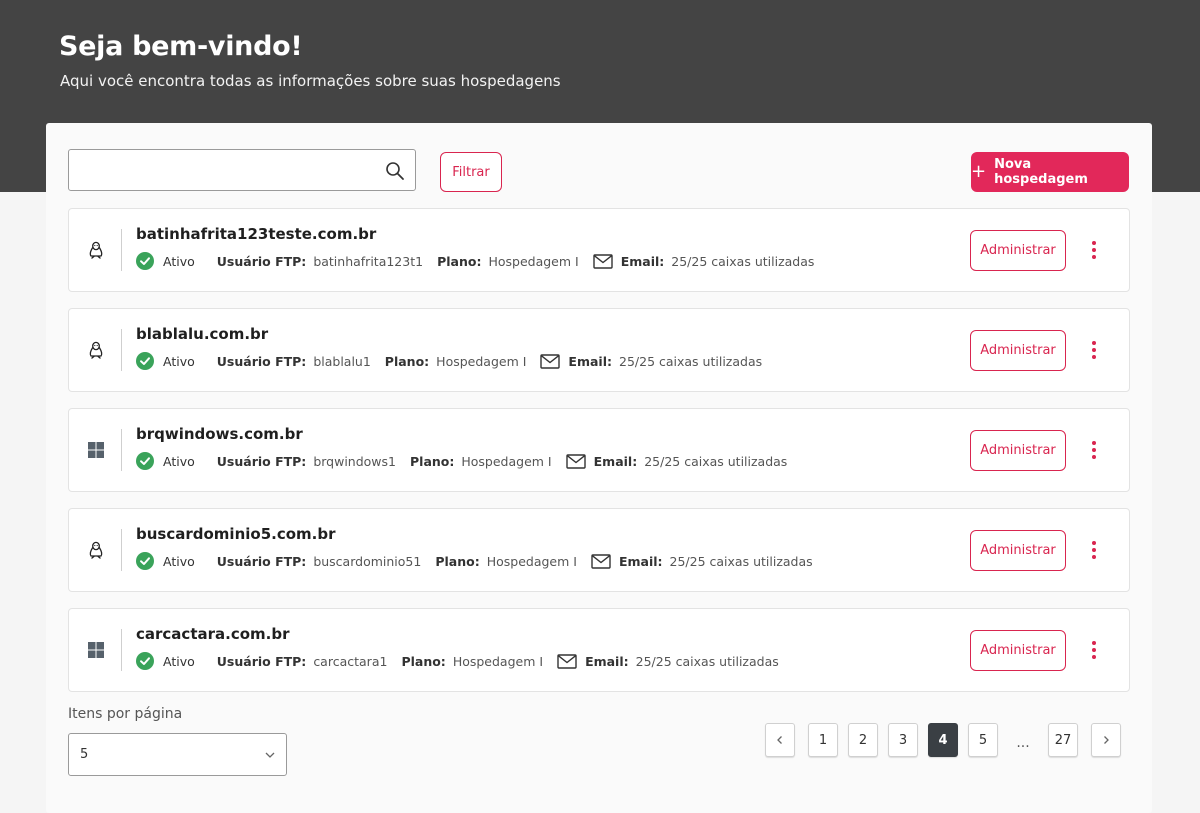  Describe the element at coordinates (979, 171) in the screenshot. I see `plus-icon: +` at that location.